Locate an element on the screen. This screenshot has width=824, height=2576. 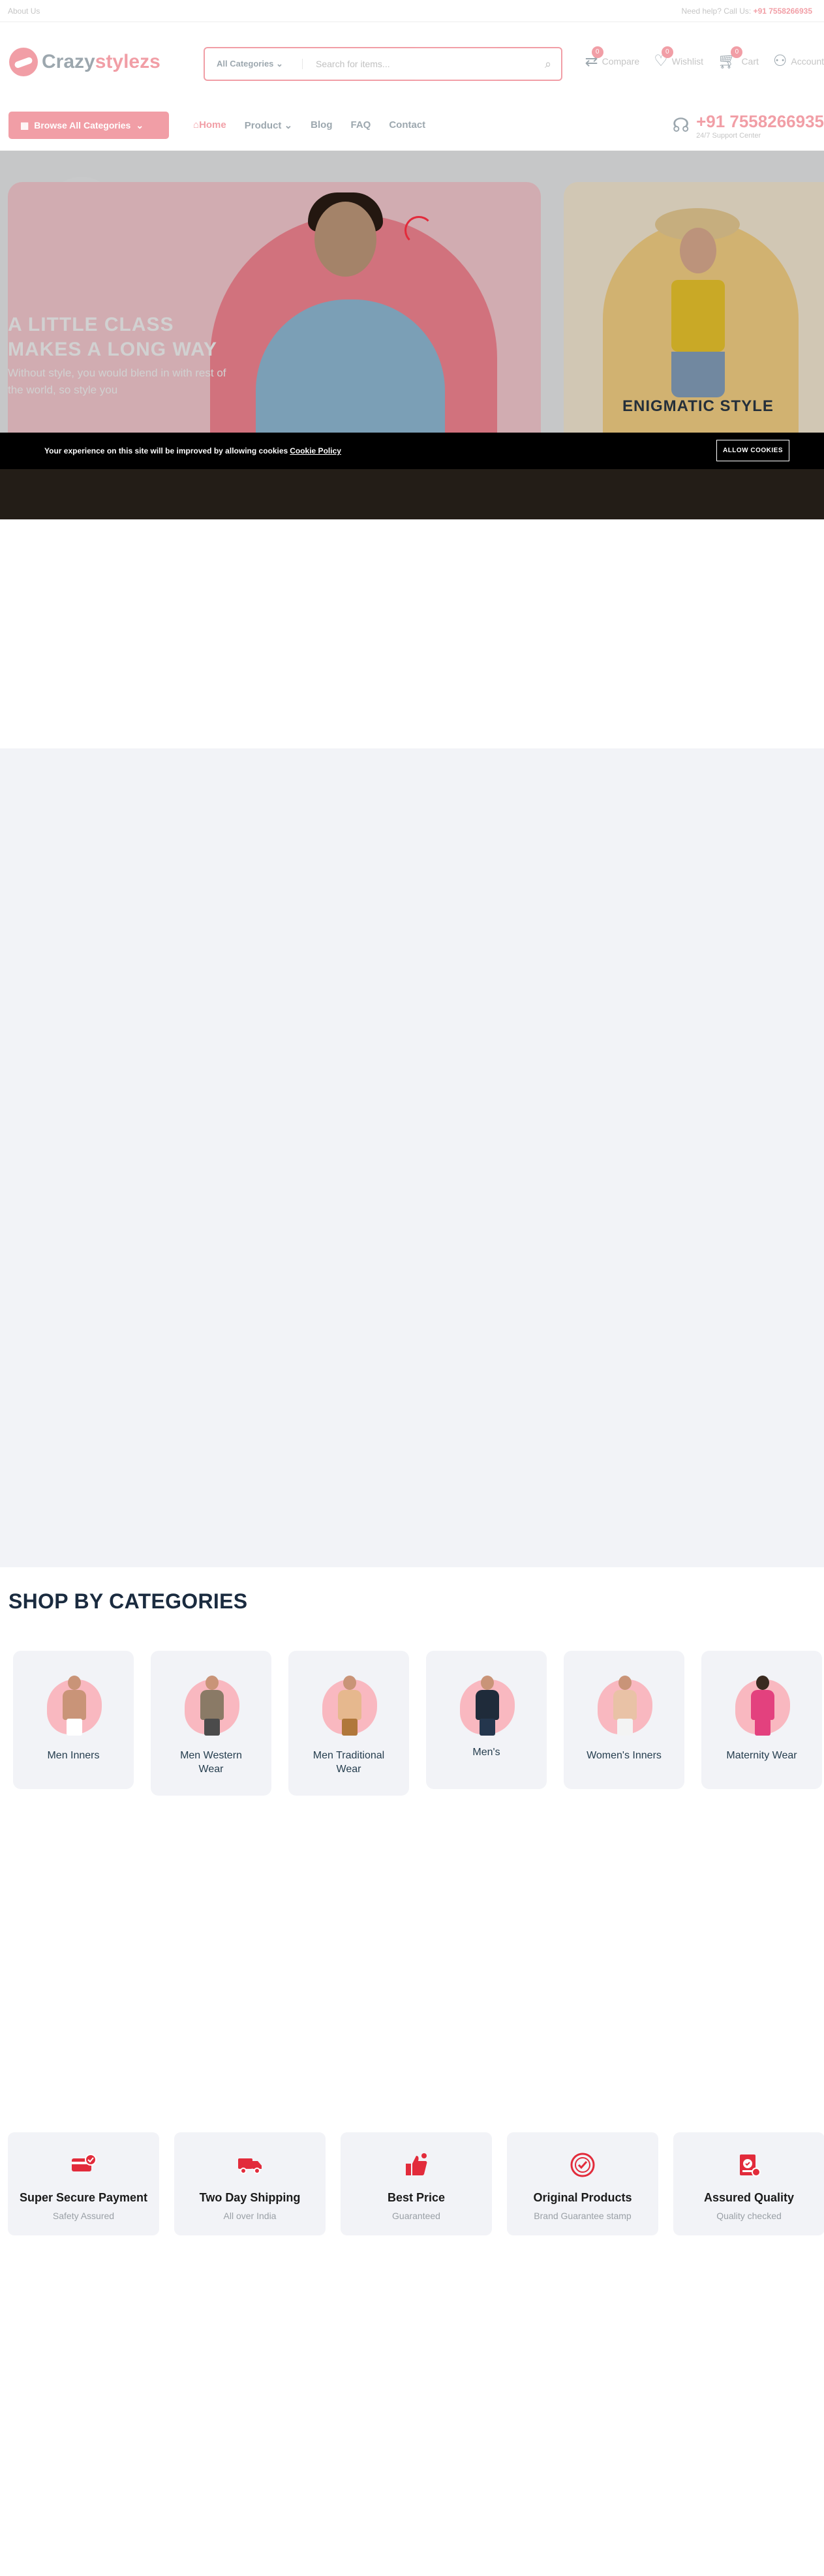
account-button: ⚇ Account is located at coordinates (799, 61).